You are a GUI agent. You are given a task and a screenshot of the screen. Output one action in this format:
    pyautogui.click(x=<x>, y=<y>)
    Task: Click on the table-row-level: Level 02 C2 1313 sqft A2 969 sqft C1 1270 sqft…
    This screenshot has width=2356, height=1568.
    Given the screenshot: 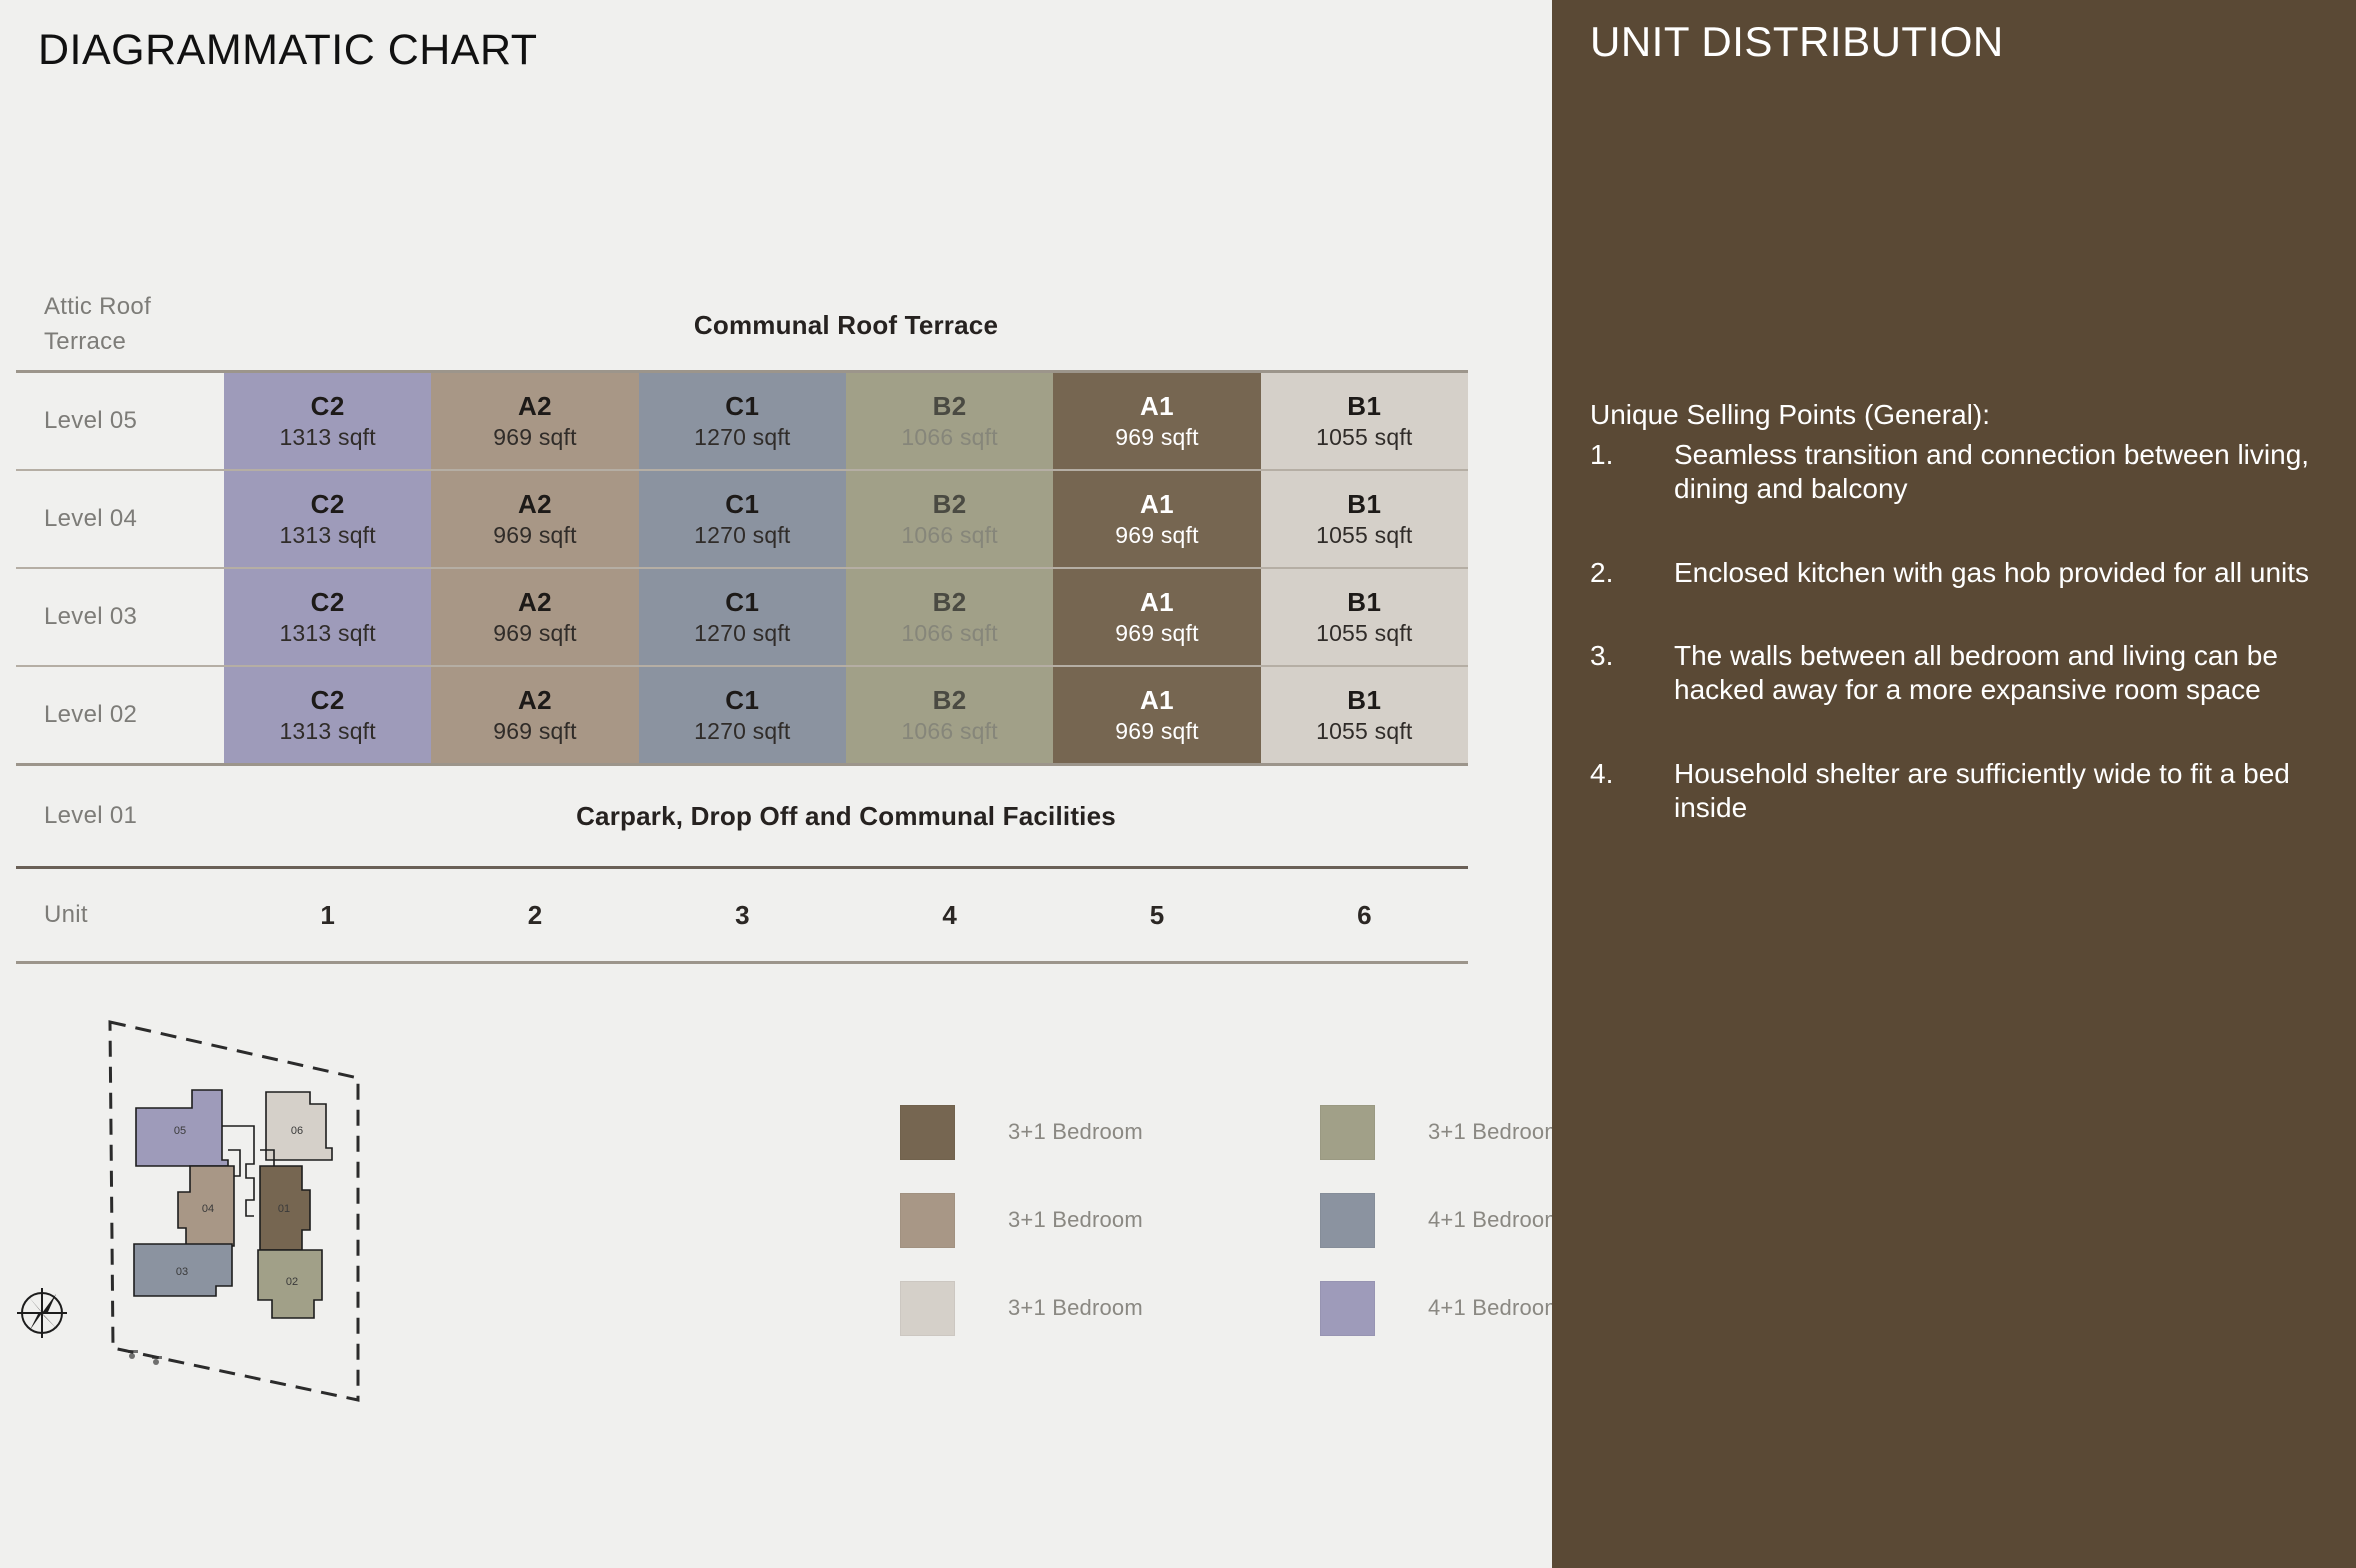 What is the action you would take?
    pyautogui.click(x=742, y=715)
    